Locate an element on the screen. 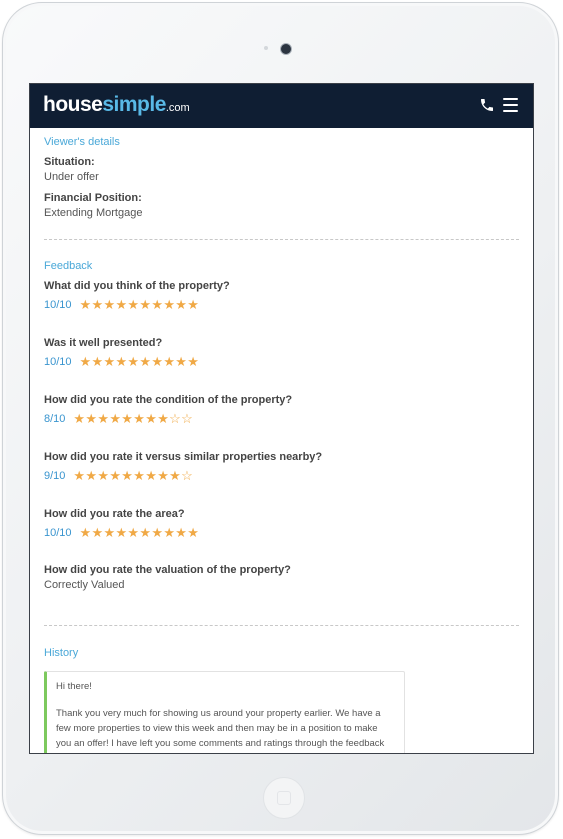 This screenshot has height=839, width=563. star-rating: ★★★★★★★★☆☆ is located at coordinates (133, 419).